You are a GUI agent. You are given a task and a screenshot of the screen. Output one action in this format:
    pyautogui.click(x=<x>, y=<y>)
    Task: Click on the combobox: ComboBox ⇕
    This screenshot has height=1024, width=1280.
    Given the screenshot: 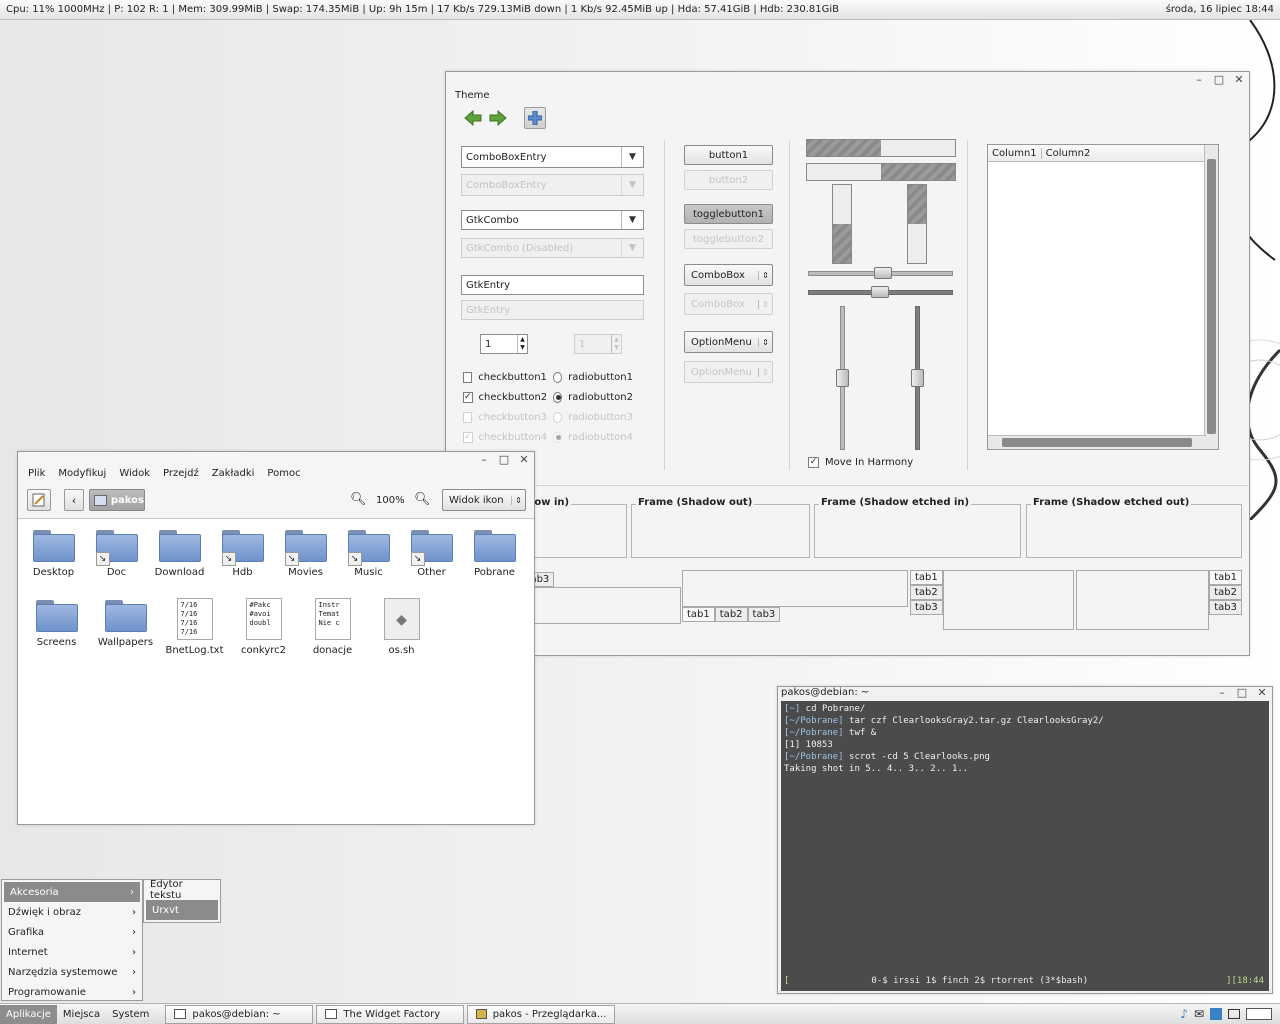 What is the action you would take?
    pyautogui.click(x=728, y=275)
    